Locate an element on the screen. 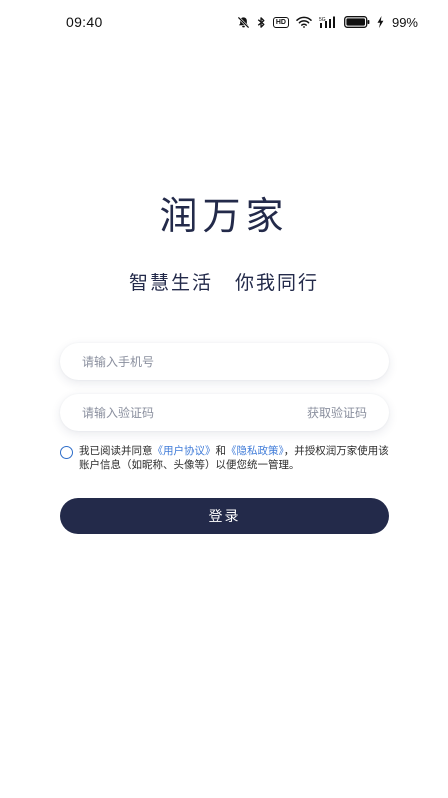 This screenshot has width=448, height=798. app-slogan: 智慧生活 你我同行 is located at coordinates (224, 283).